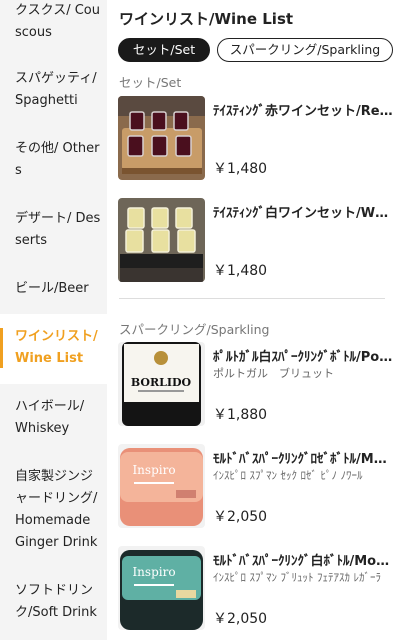  Describe the element at coordinates (161, 486) in the screenshot. I see `inspiro-rose-bottle-image: Inspiro` at that location.